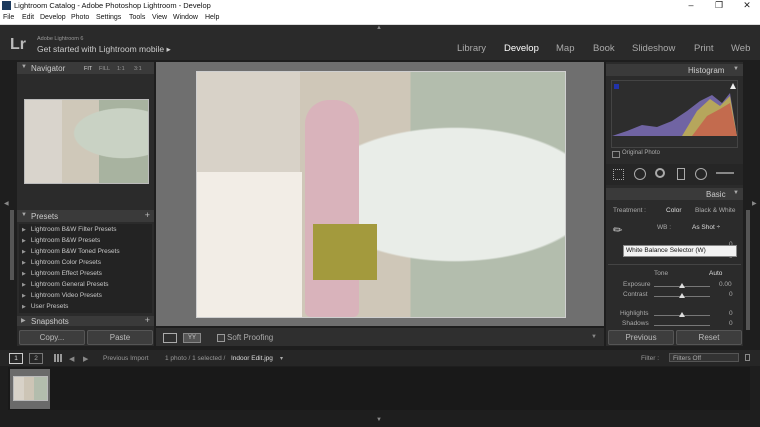 The height and width of the screenshot is (427, 760). I want to click on crop-tool-icon, so click(618, 174).